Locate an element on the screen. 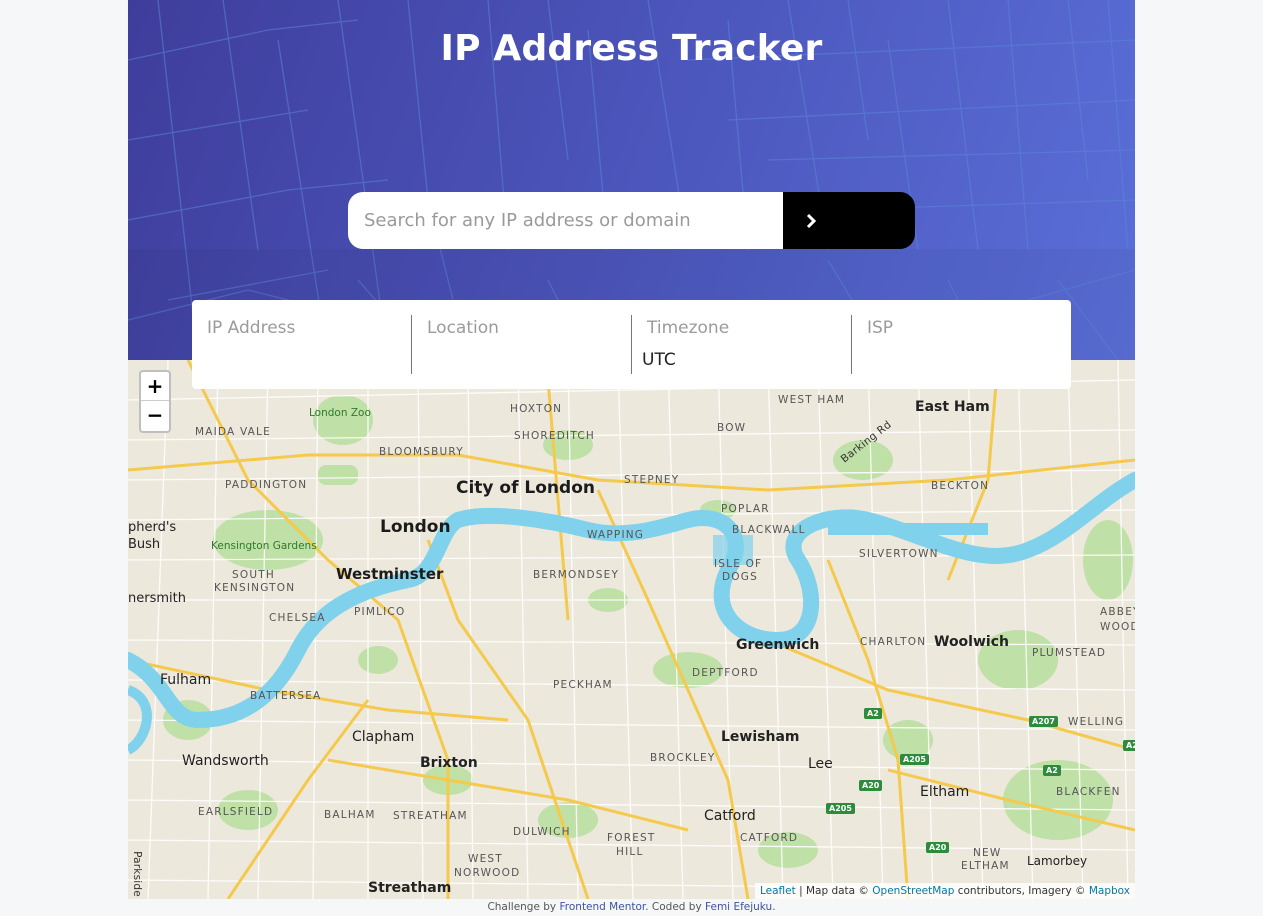 The width and height of the screenshot is (1263, 916). road-shield-a205: A205 is located at coordinates (914, 759).